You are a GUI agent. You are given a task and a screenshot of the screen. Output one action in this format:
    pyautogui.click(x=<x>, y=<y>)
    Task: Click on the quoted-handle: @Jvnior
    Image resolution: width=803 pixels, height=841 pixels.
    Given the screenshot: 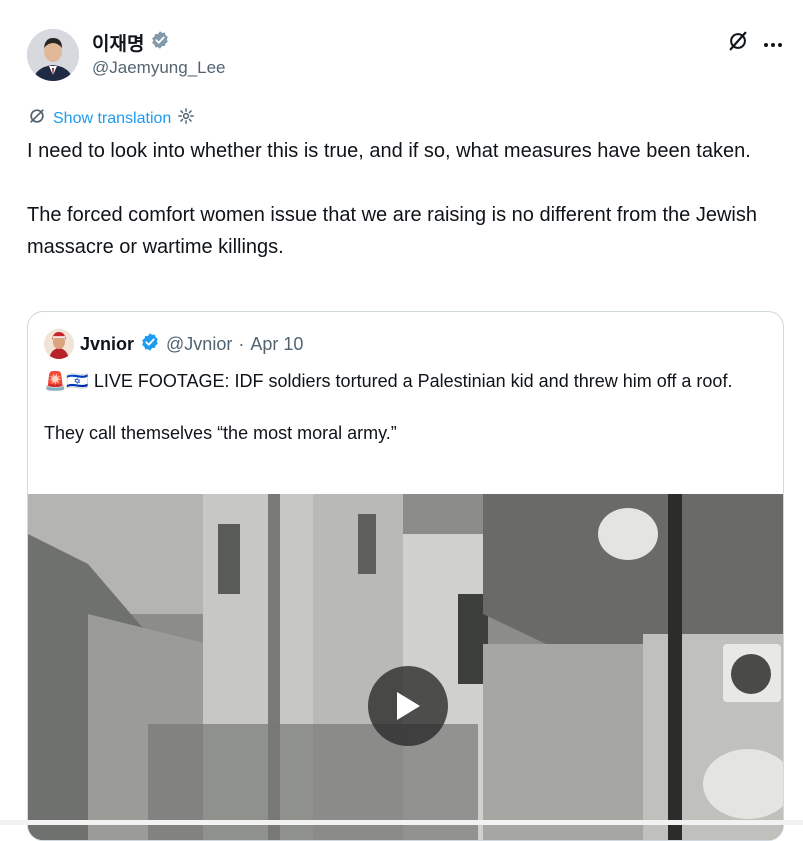 What is the action you would take?
    pyautogui.click(x=199, y=344)
    